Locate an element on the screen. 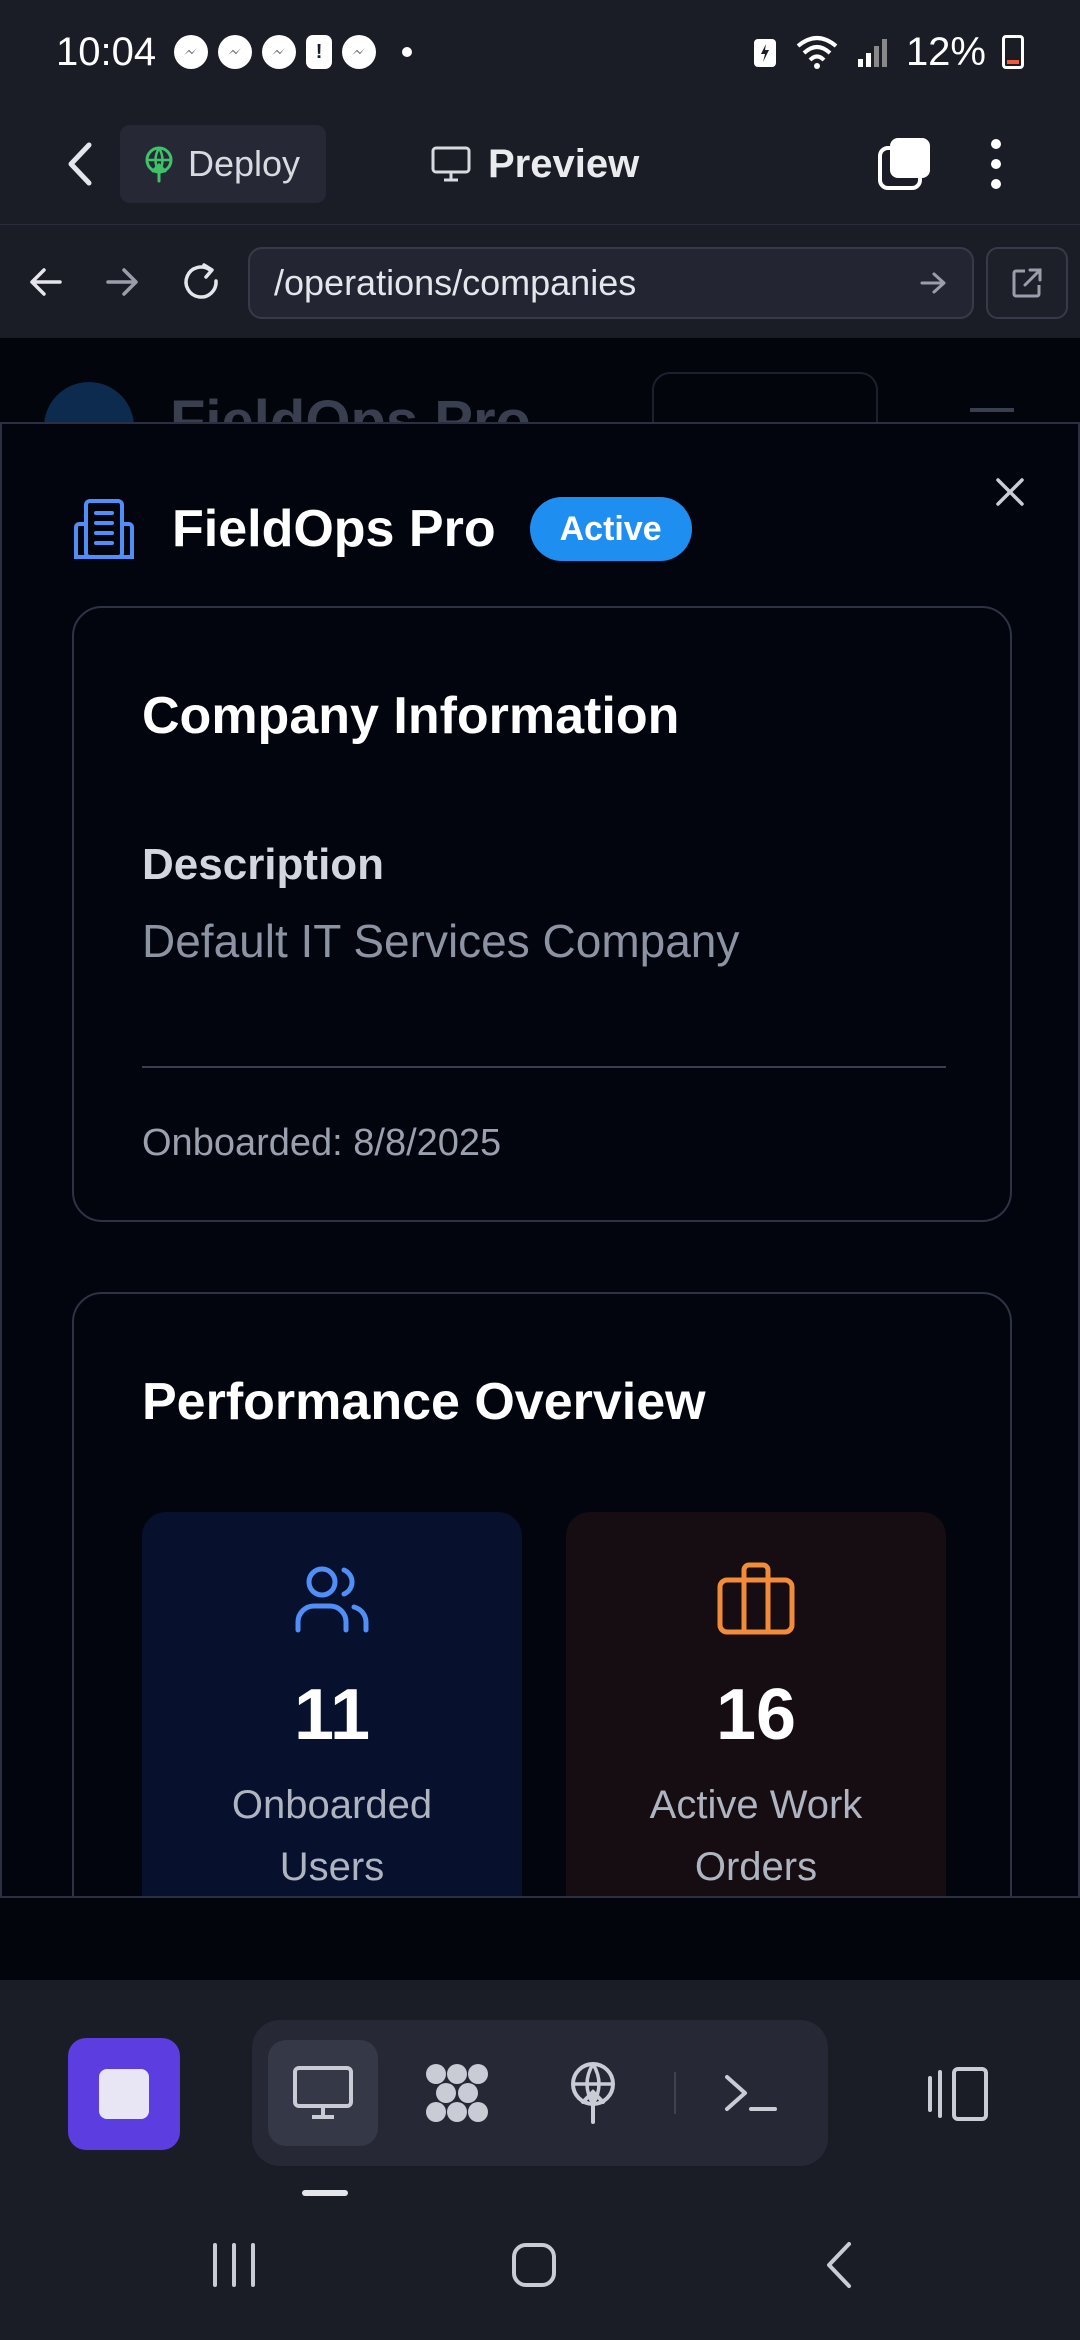 The image size is (1080, 2340). arrow-left-icon is located at coordinates (46, 281).